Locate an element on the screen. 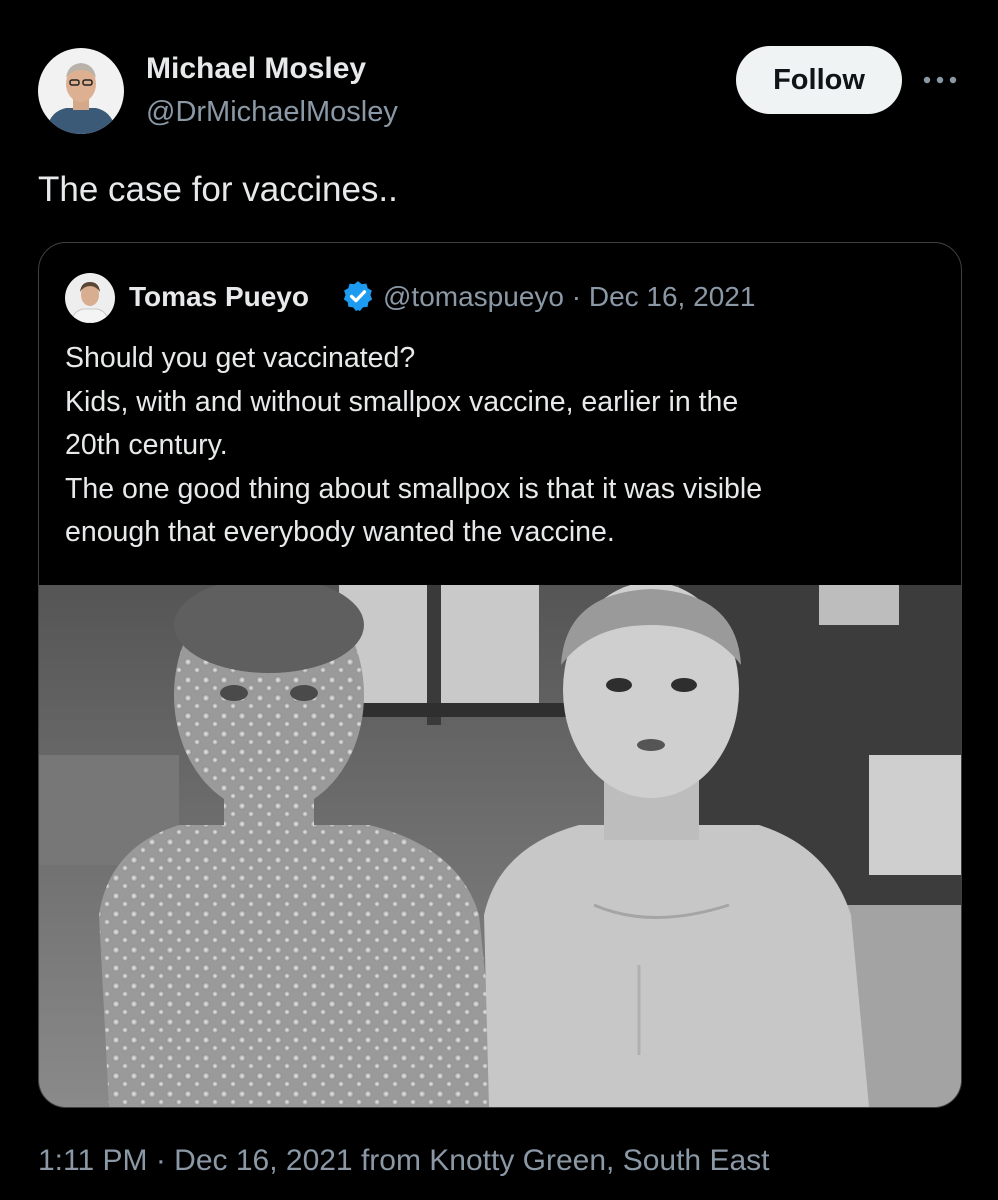 This screenshot has height=1200, width=998. quote-text-line: Should you get vaccinated? is located at coordinates (240, 358).